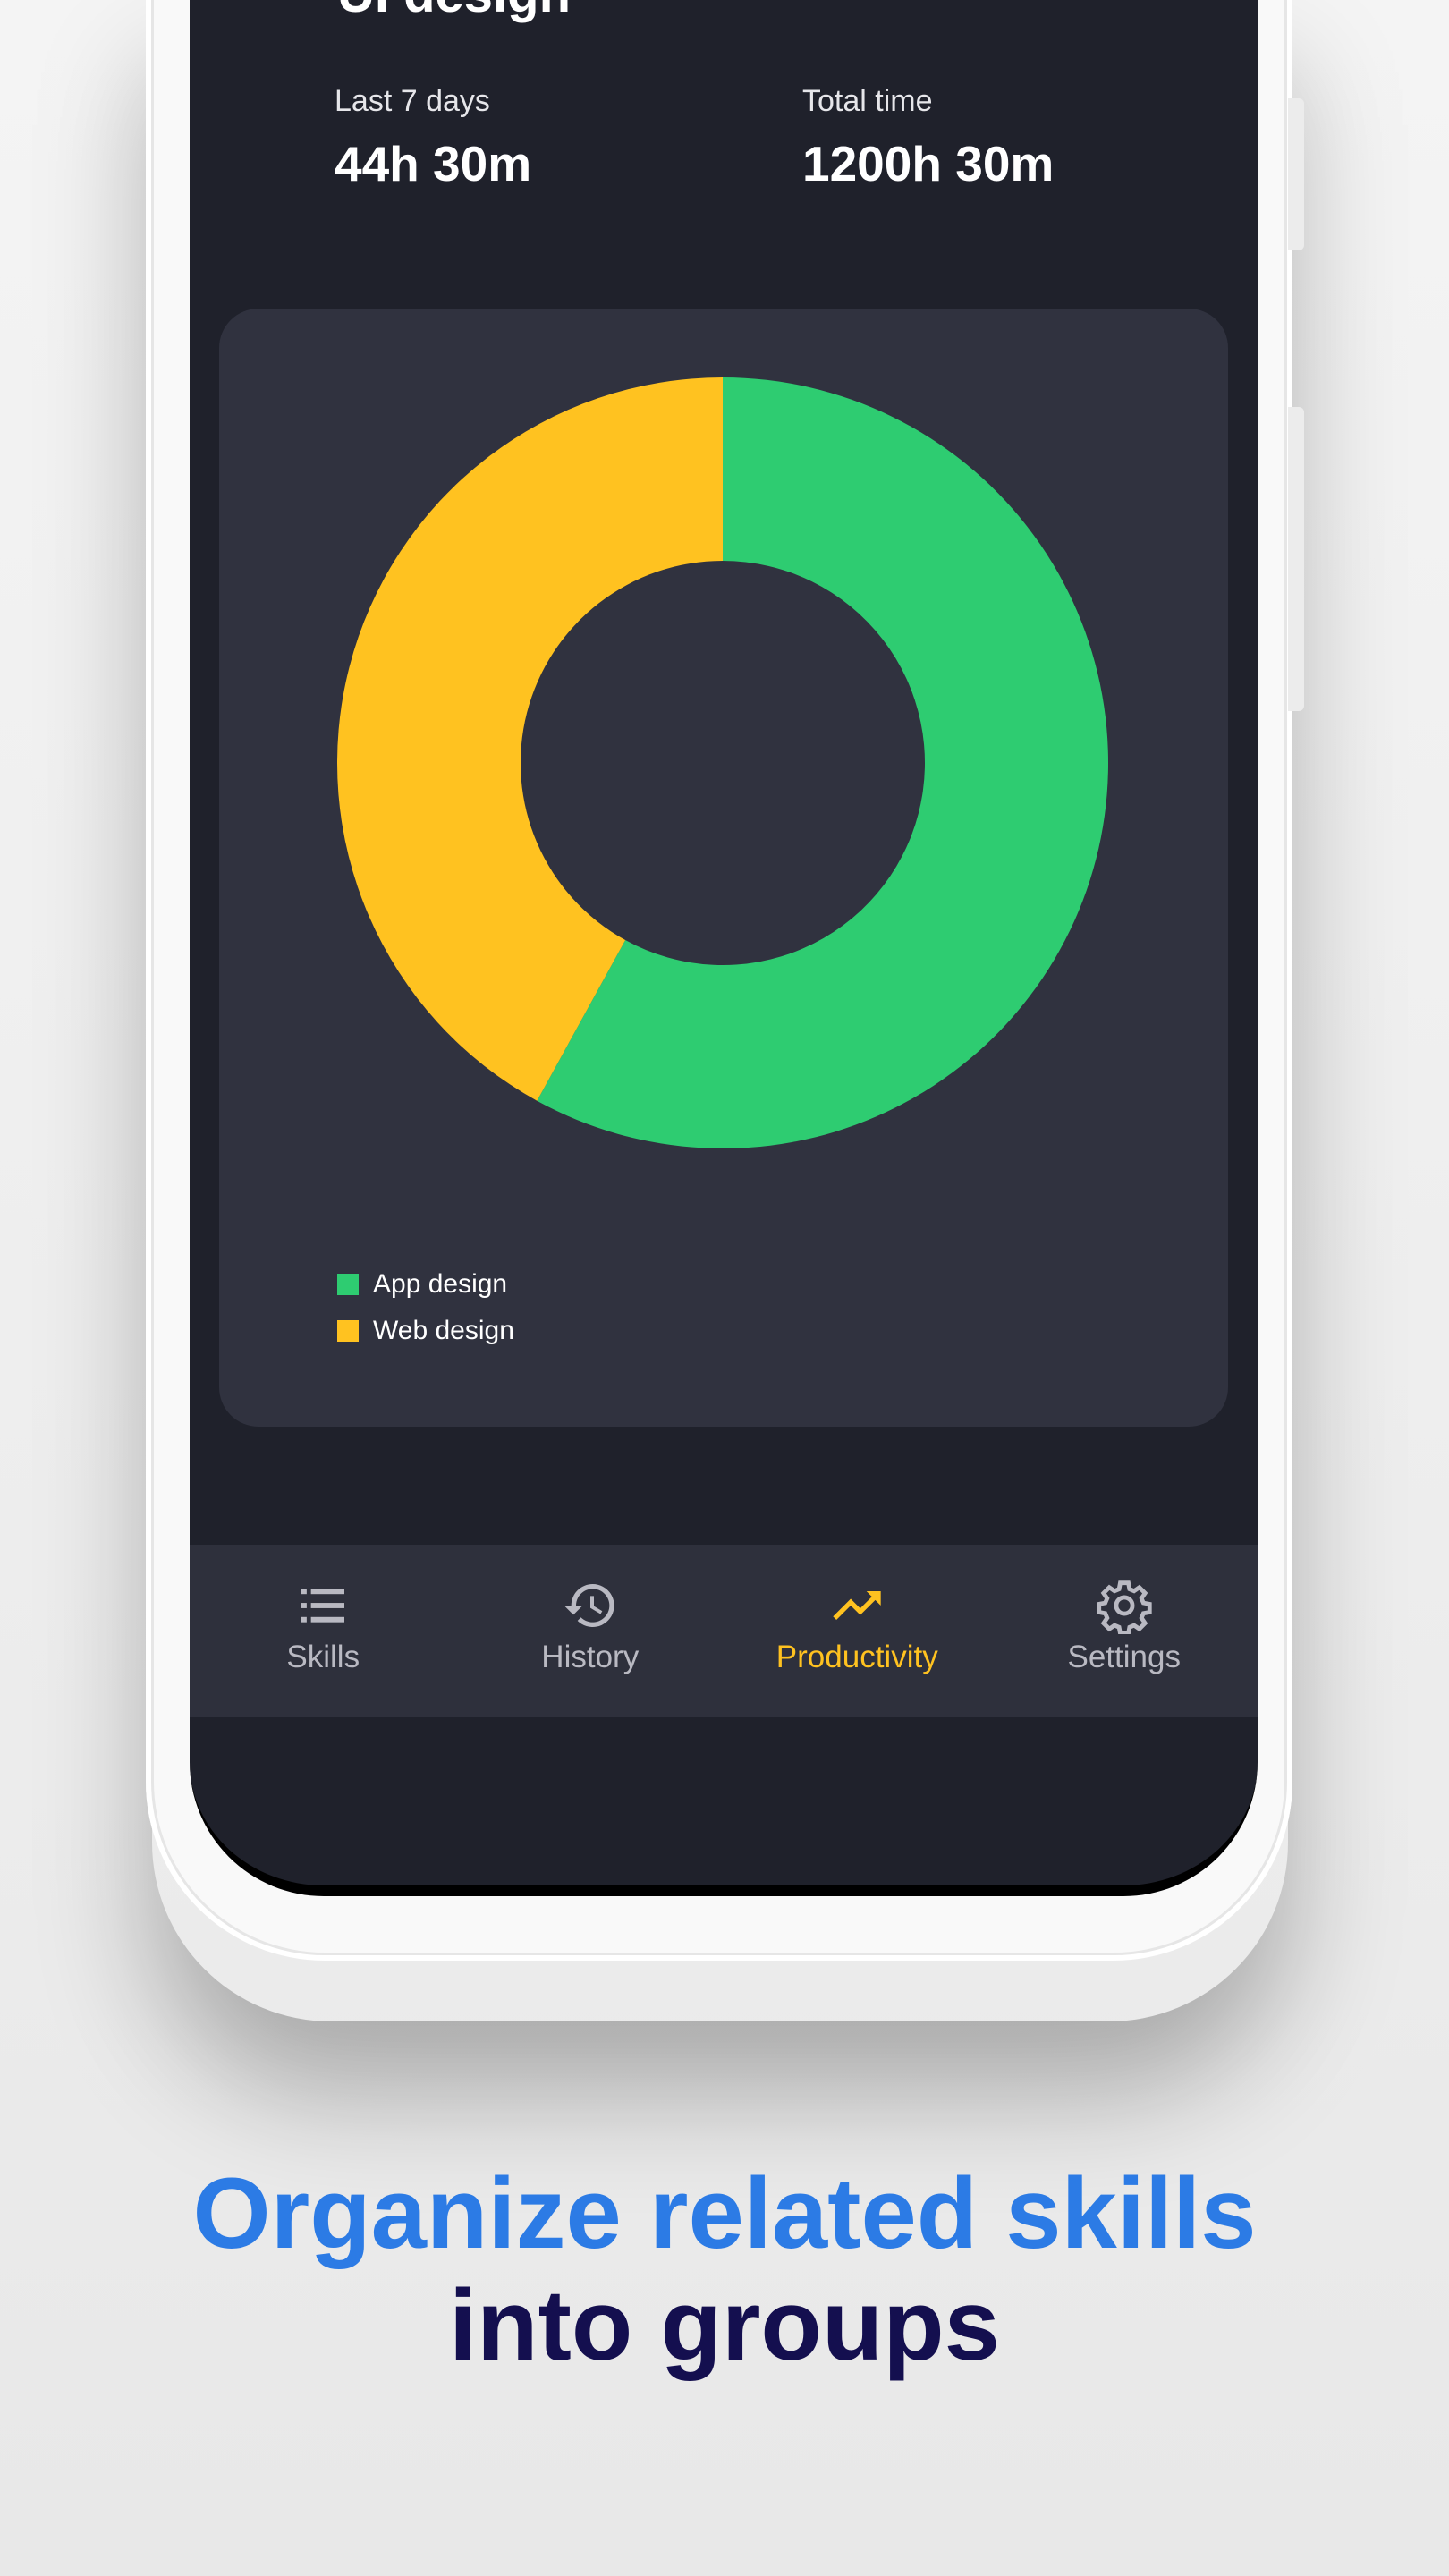  What do you see at coordinates (323, 1631) in the screenshot?
I see `nav-item-skills: Skills` at bounding box center [323, 1631].